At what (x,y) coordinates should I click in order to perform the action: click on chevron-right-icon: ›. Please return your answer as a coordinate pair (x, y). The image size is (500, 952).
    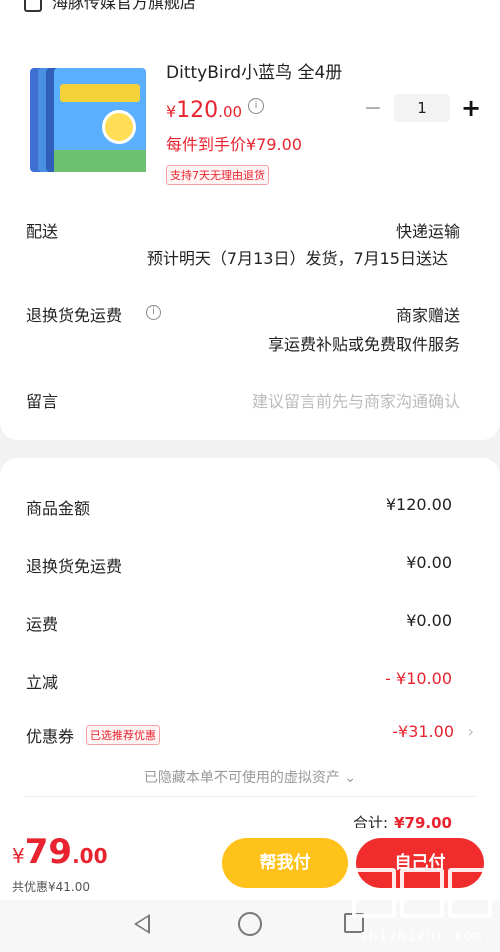
    Looking at the image, I should click on (471, 731).